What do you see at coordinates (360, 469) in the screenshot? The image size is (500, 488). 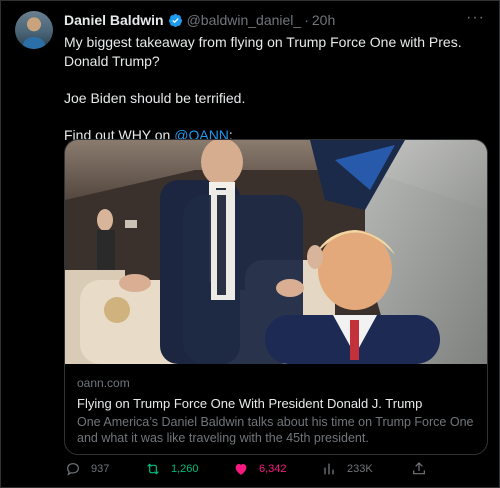 I see `views-count: 233K` at bounding box center [360, 469].